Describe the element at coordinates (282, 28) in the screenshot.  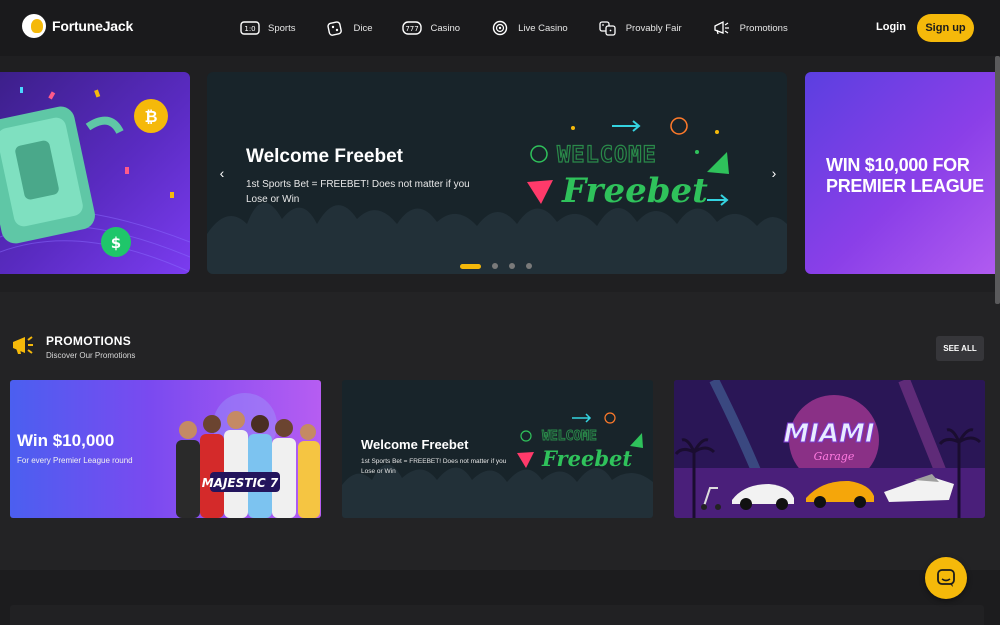
I see `nav-label-sports: Sports` at that location.